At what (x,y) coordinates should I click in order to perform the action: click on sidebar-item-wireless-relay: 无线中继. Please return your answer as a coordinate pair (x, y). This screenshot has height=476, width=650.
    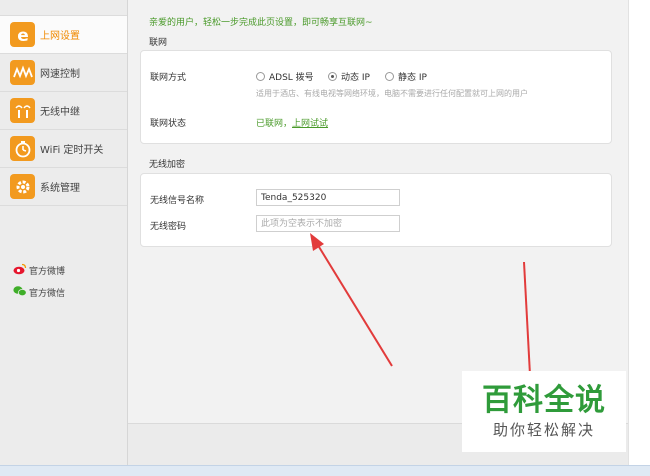
    Looking at the image, I should click on (63, 111).